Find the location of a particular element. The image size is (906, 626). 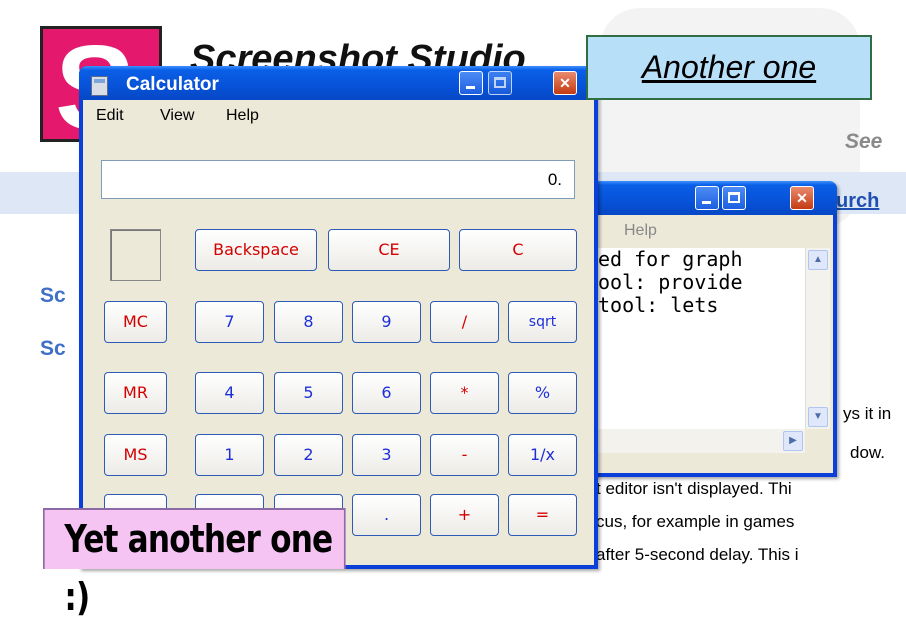

text-line: ed for graph is located at coordinates (670, 259).